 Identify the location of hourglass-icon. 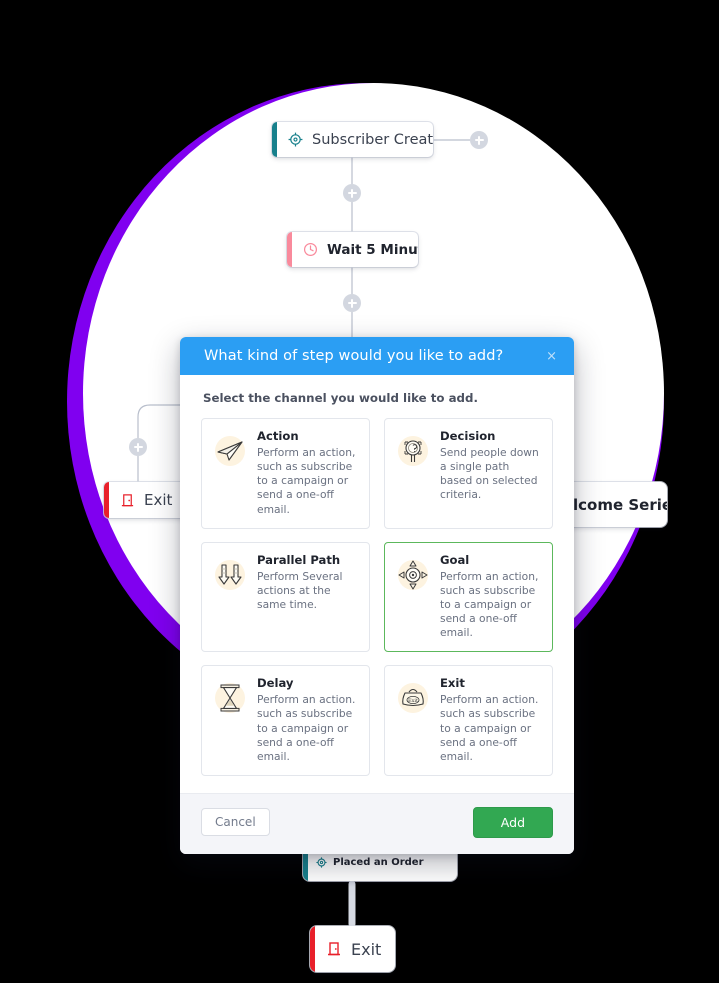
(230, 698).